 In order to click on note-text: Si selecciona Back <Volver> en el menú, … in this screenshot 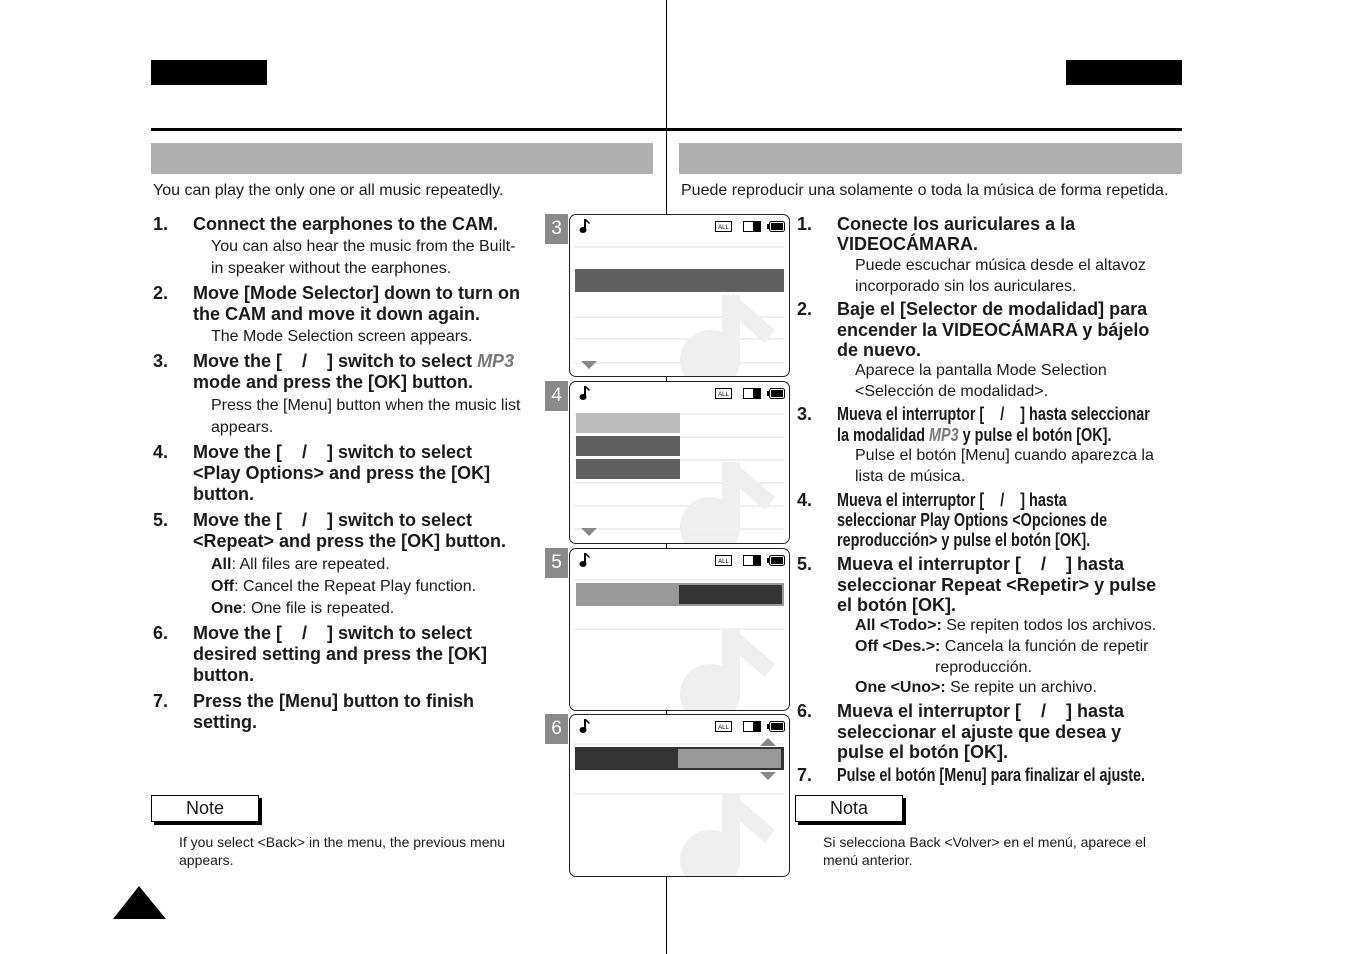, I will do `click(984, 851)`.